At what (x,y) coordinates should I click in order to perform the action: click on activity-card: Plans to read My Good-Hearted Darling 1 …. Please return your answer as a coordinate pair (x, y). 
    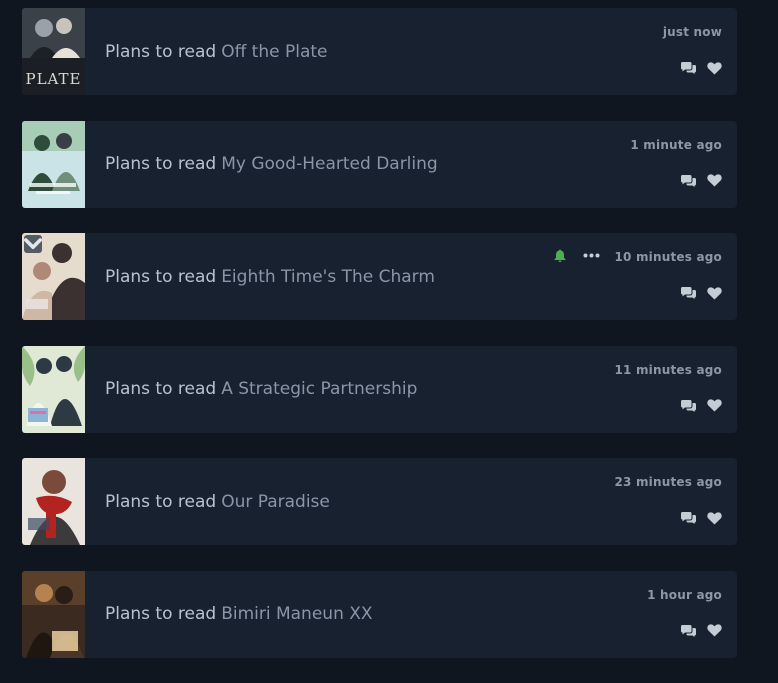
    Looking at the image, I should click on (379, 164).